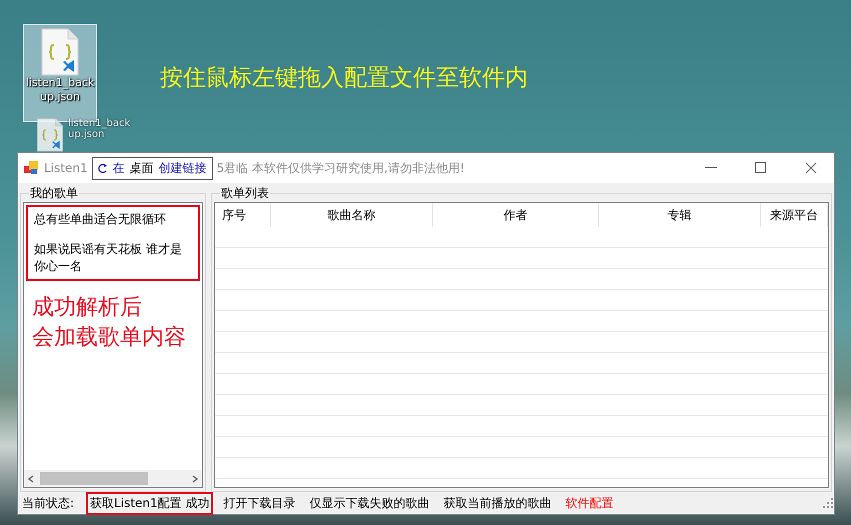 The height and width of the screenshot is (525, 851). What do you see at coordinates (150, 503) in the screenshot?
I see `status-link: 获取Listen1配置 成功` at bounding box center [150, 503].